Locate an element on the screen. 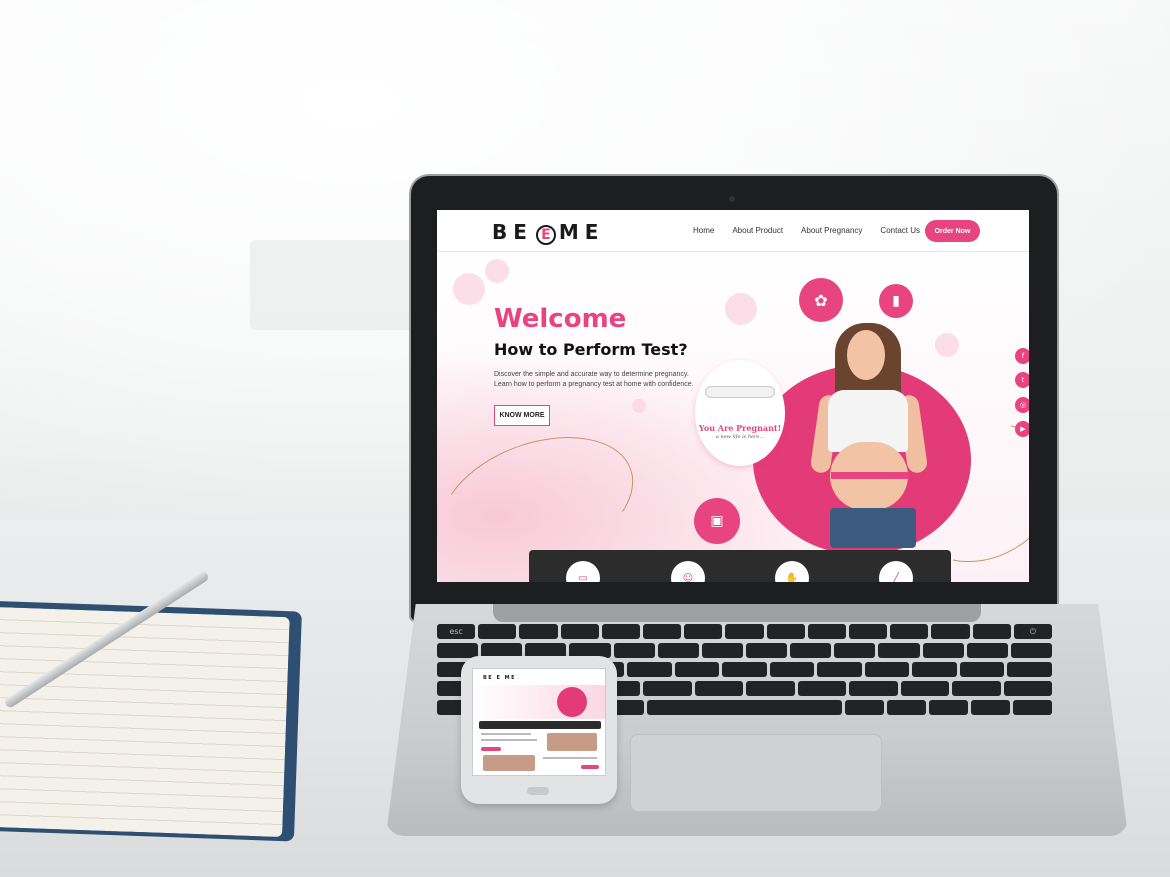 The width and height of the screenshot is (1170, 877). nav-link-about-pregnancy: About Pregnancy is located at coordinates (831, 230).